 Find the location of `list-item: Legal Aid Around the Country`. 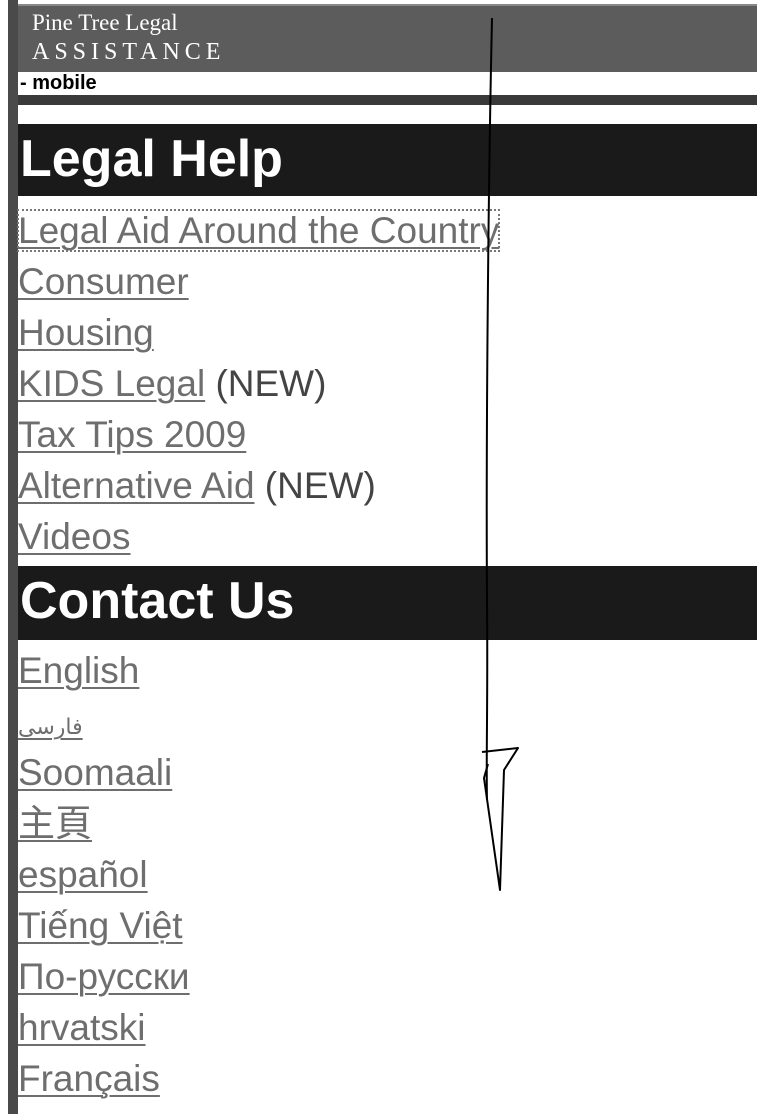

list-item: Legal Aid Around the Country is located at coordinates (386, 231).